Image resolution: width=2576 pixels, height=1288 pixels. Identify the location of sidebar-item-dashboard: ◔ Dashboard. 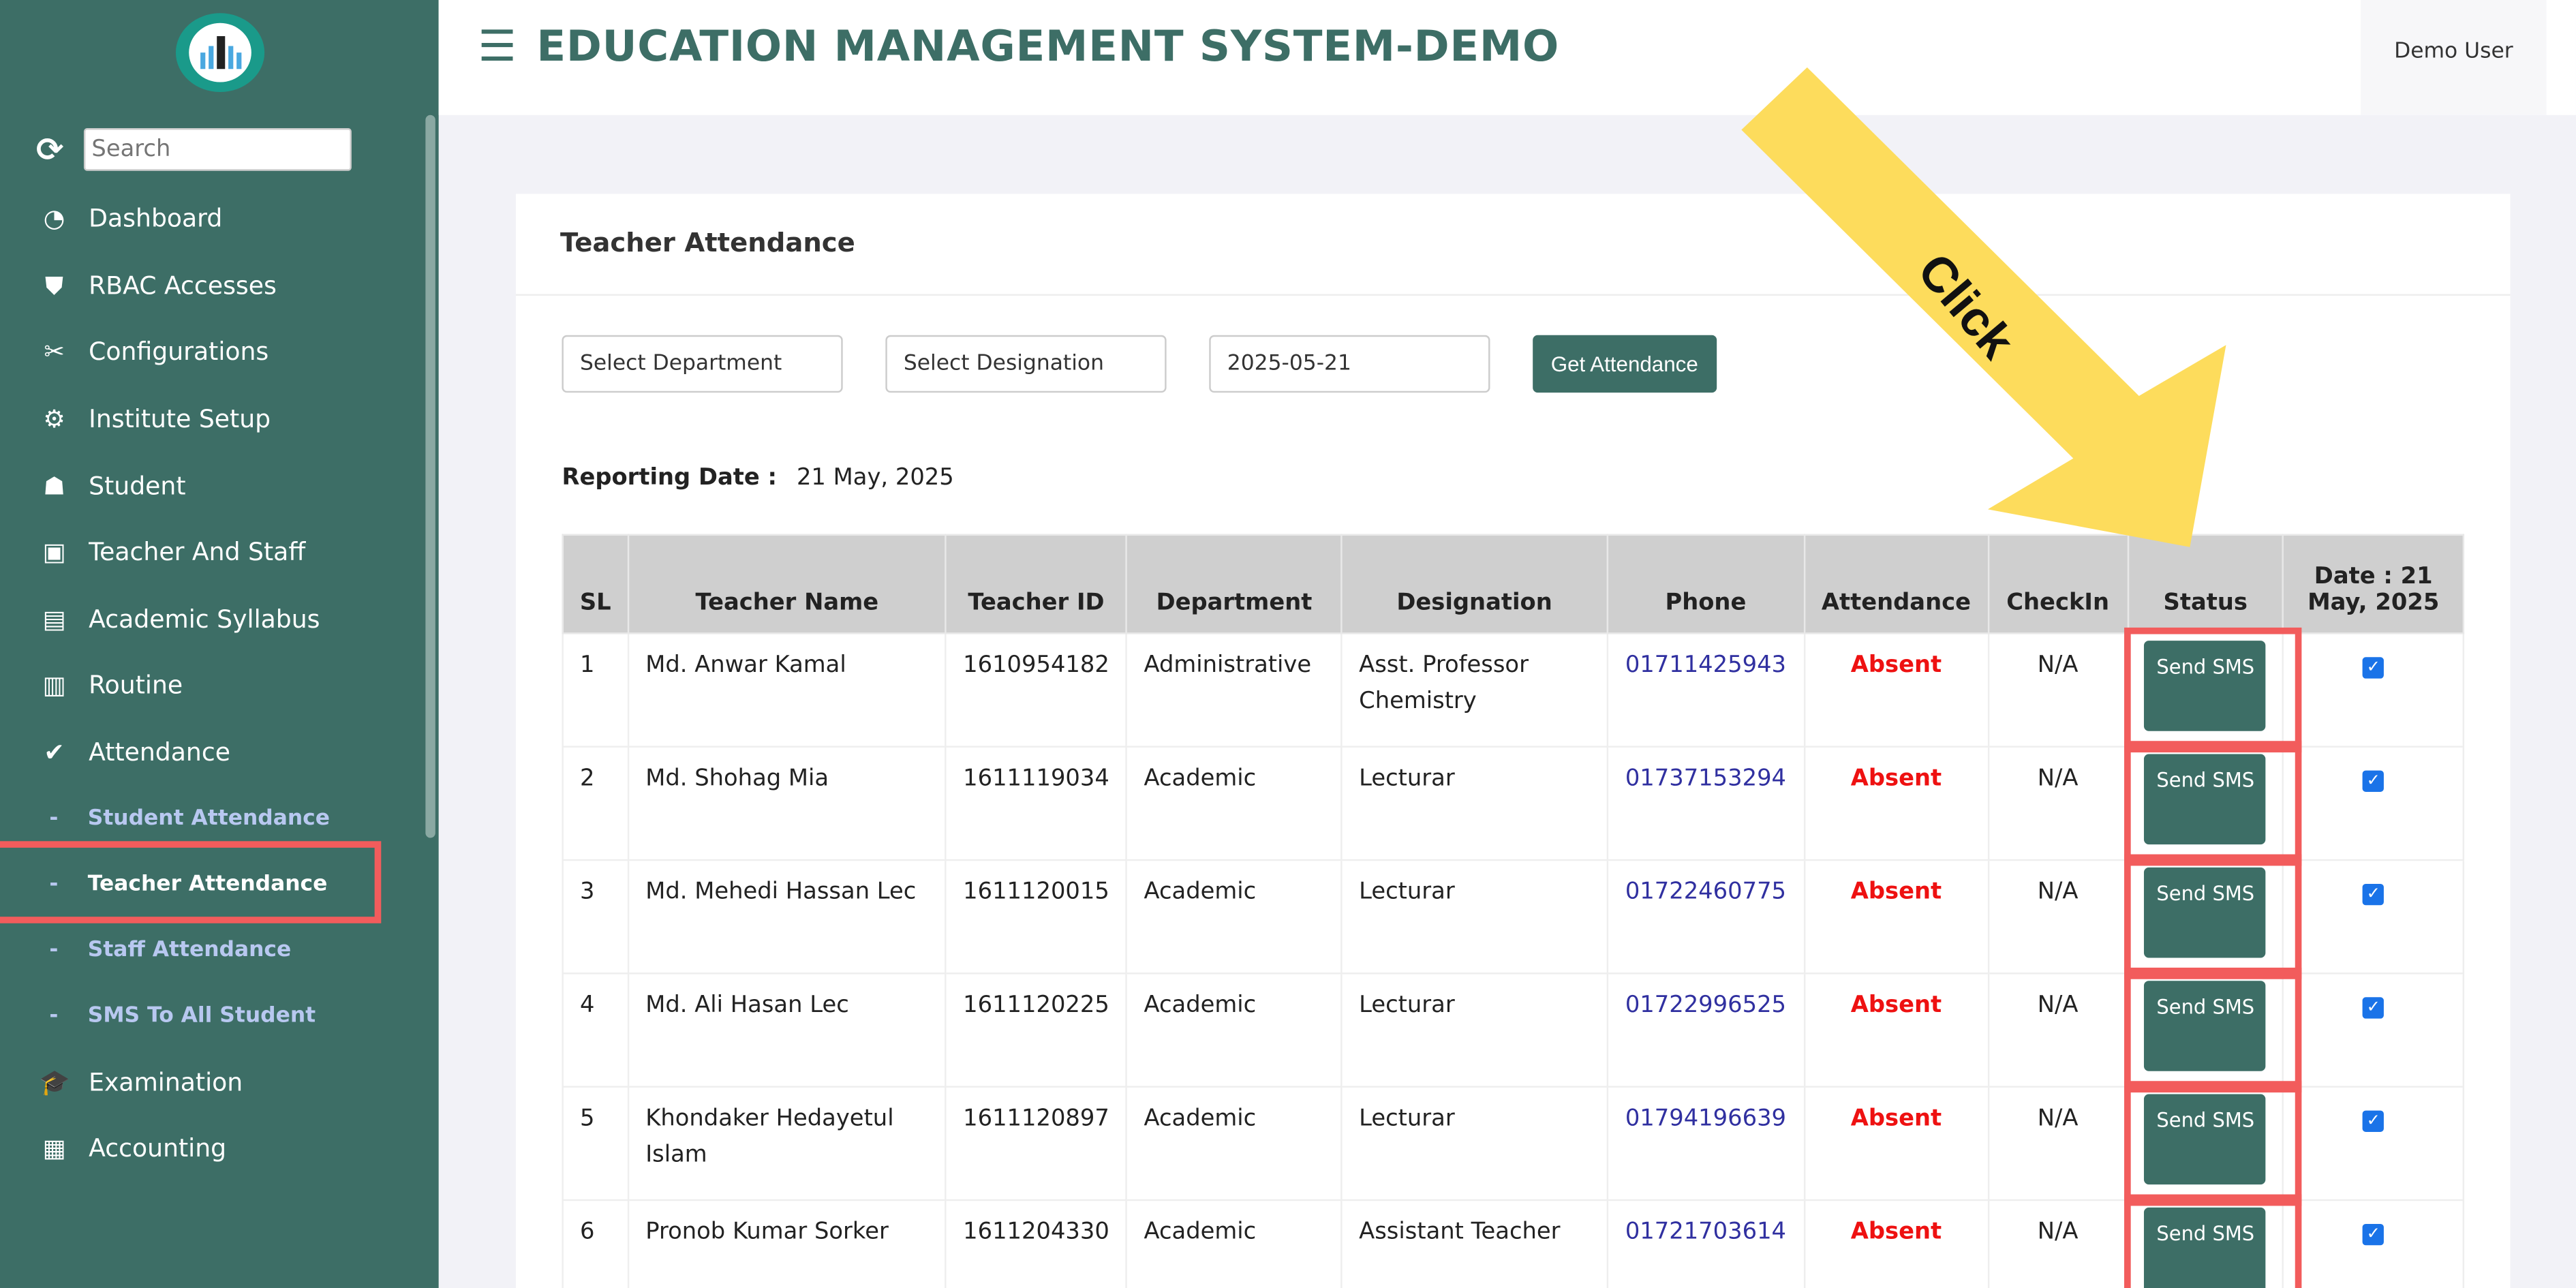
(212, 218).